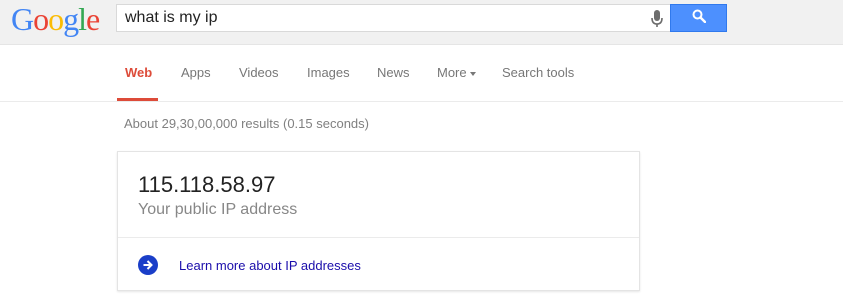 The height and width of the screenshot is (300, 843). I want to click on search-box, so click(393, 18).